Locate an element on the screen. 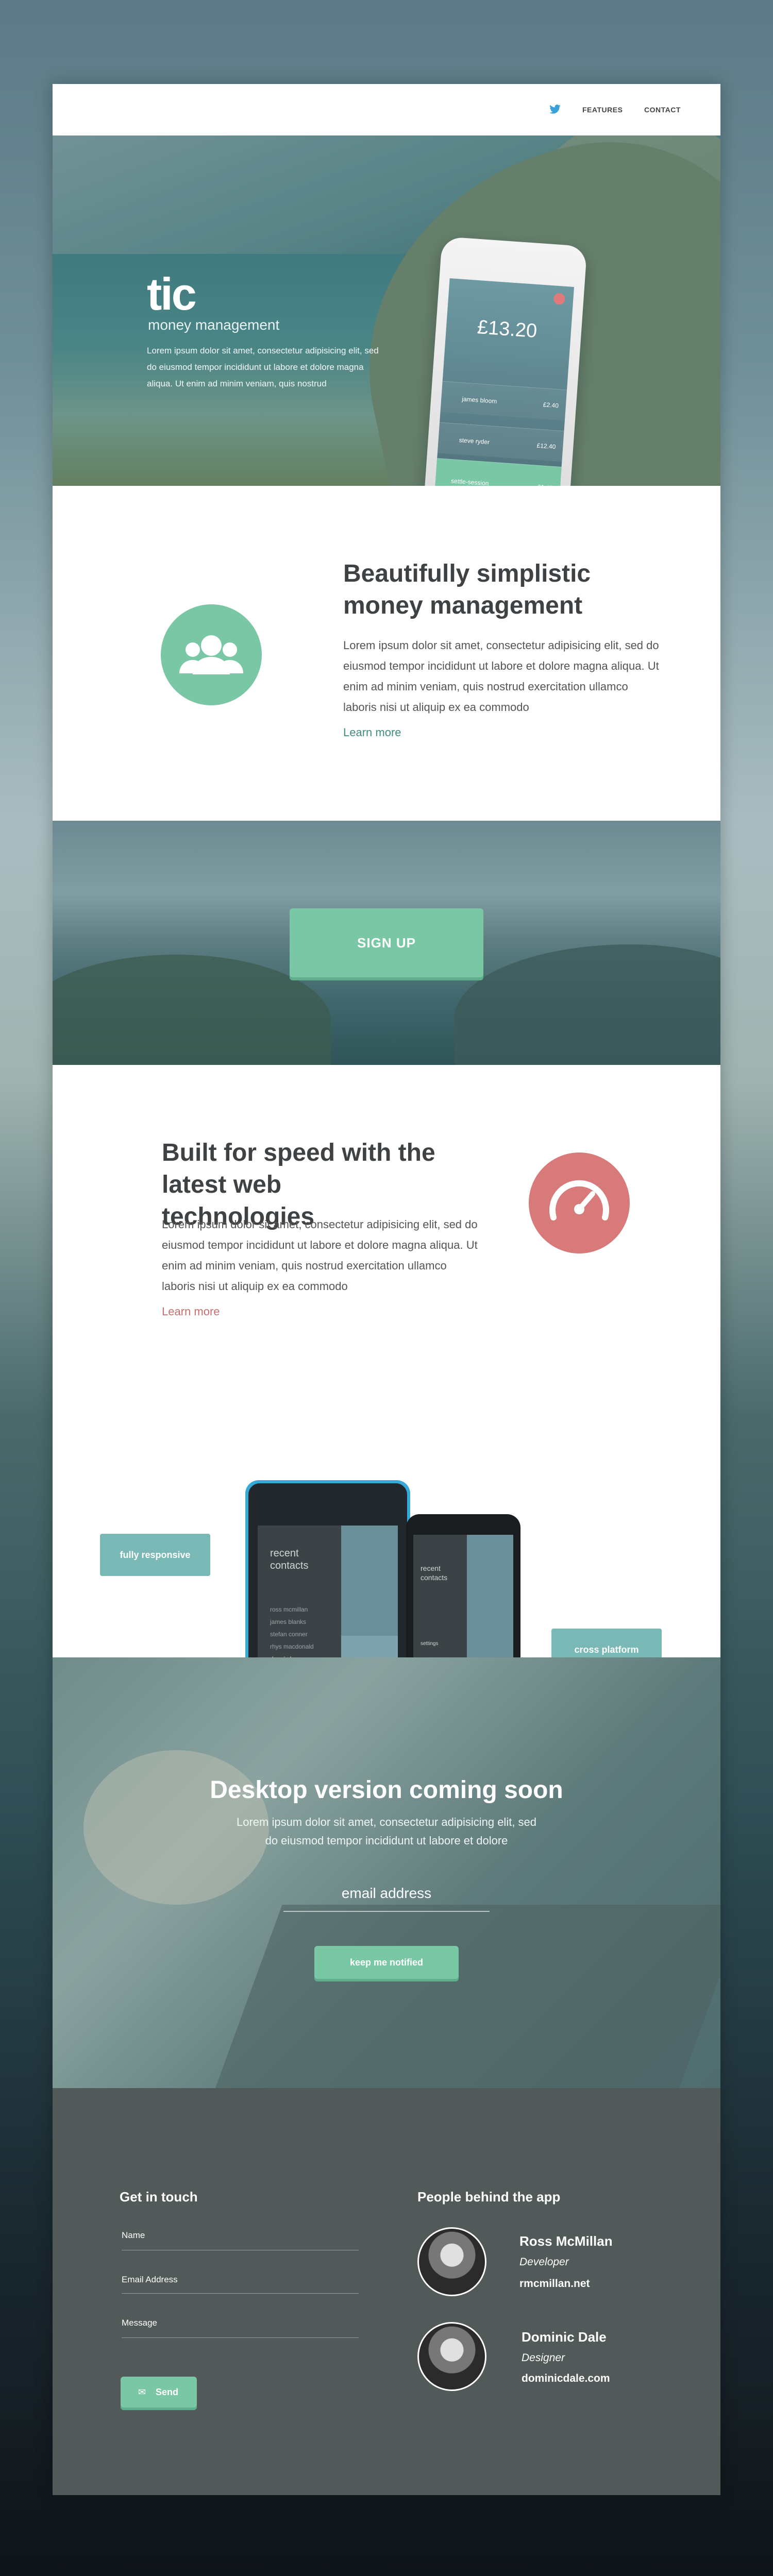 This screenshot has height=2576, width=773. settings-label: settings is located at coordinates (430, 1644).